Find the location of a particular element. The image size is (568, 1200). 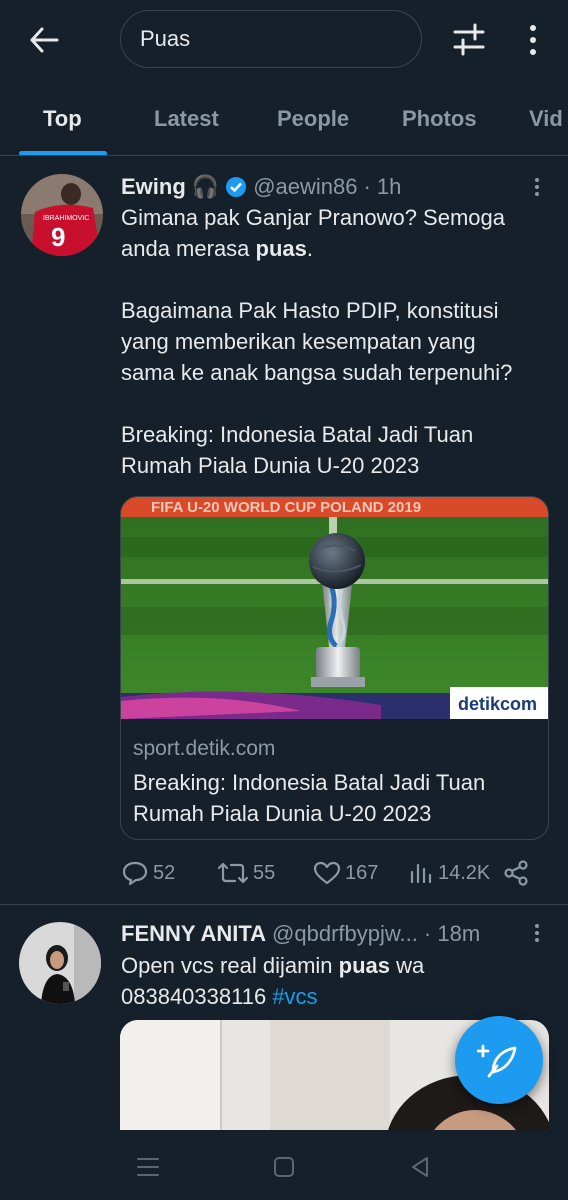

bar-chart-icon is located at coordinates (421, 873).